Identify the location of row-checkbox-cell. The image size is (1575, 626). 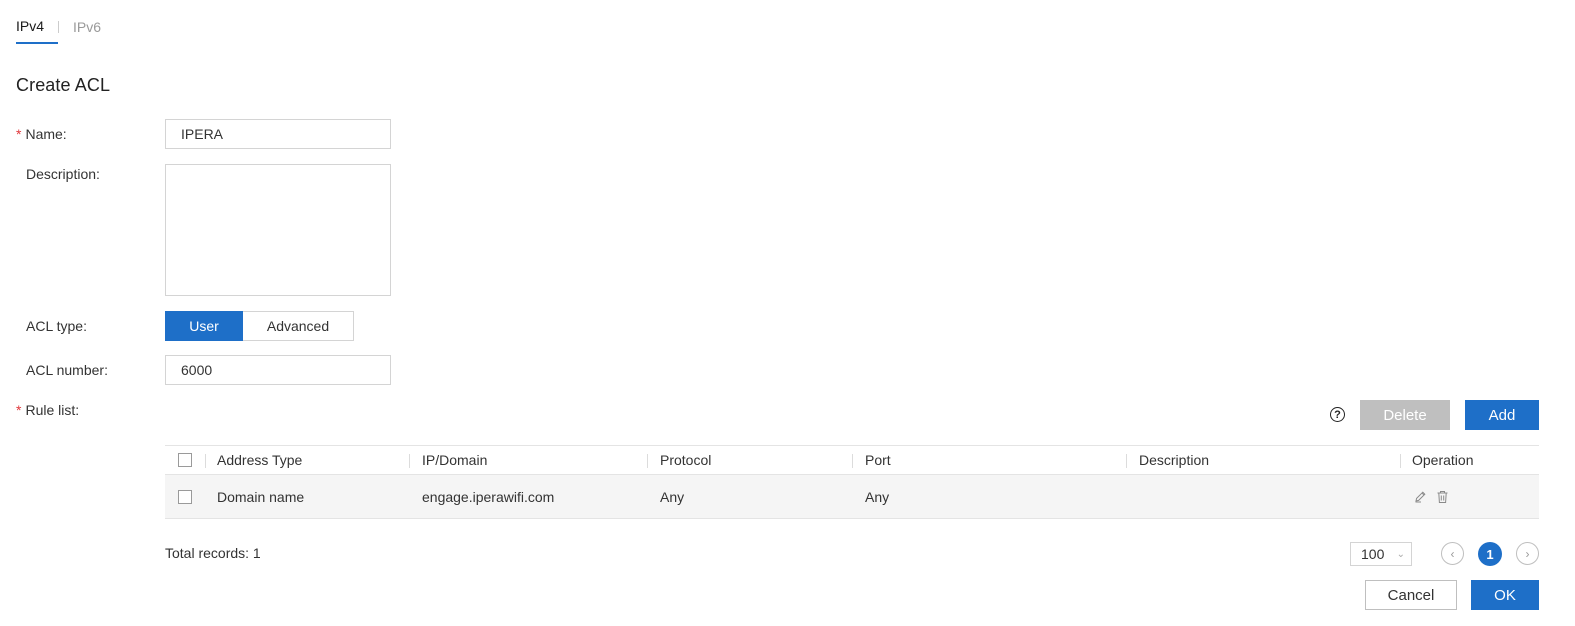
(185, 496).